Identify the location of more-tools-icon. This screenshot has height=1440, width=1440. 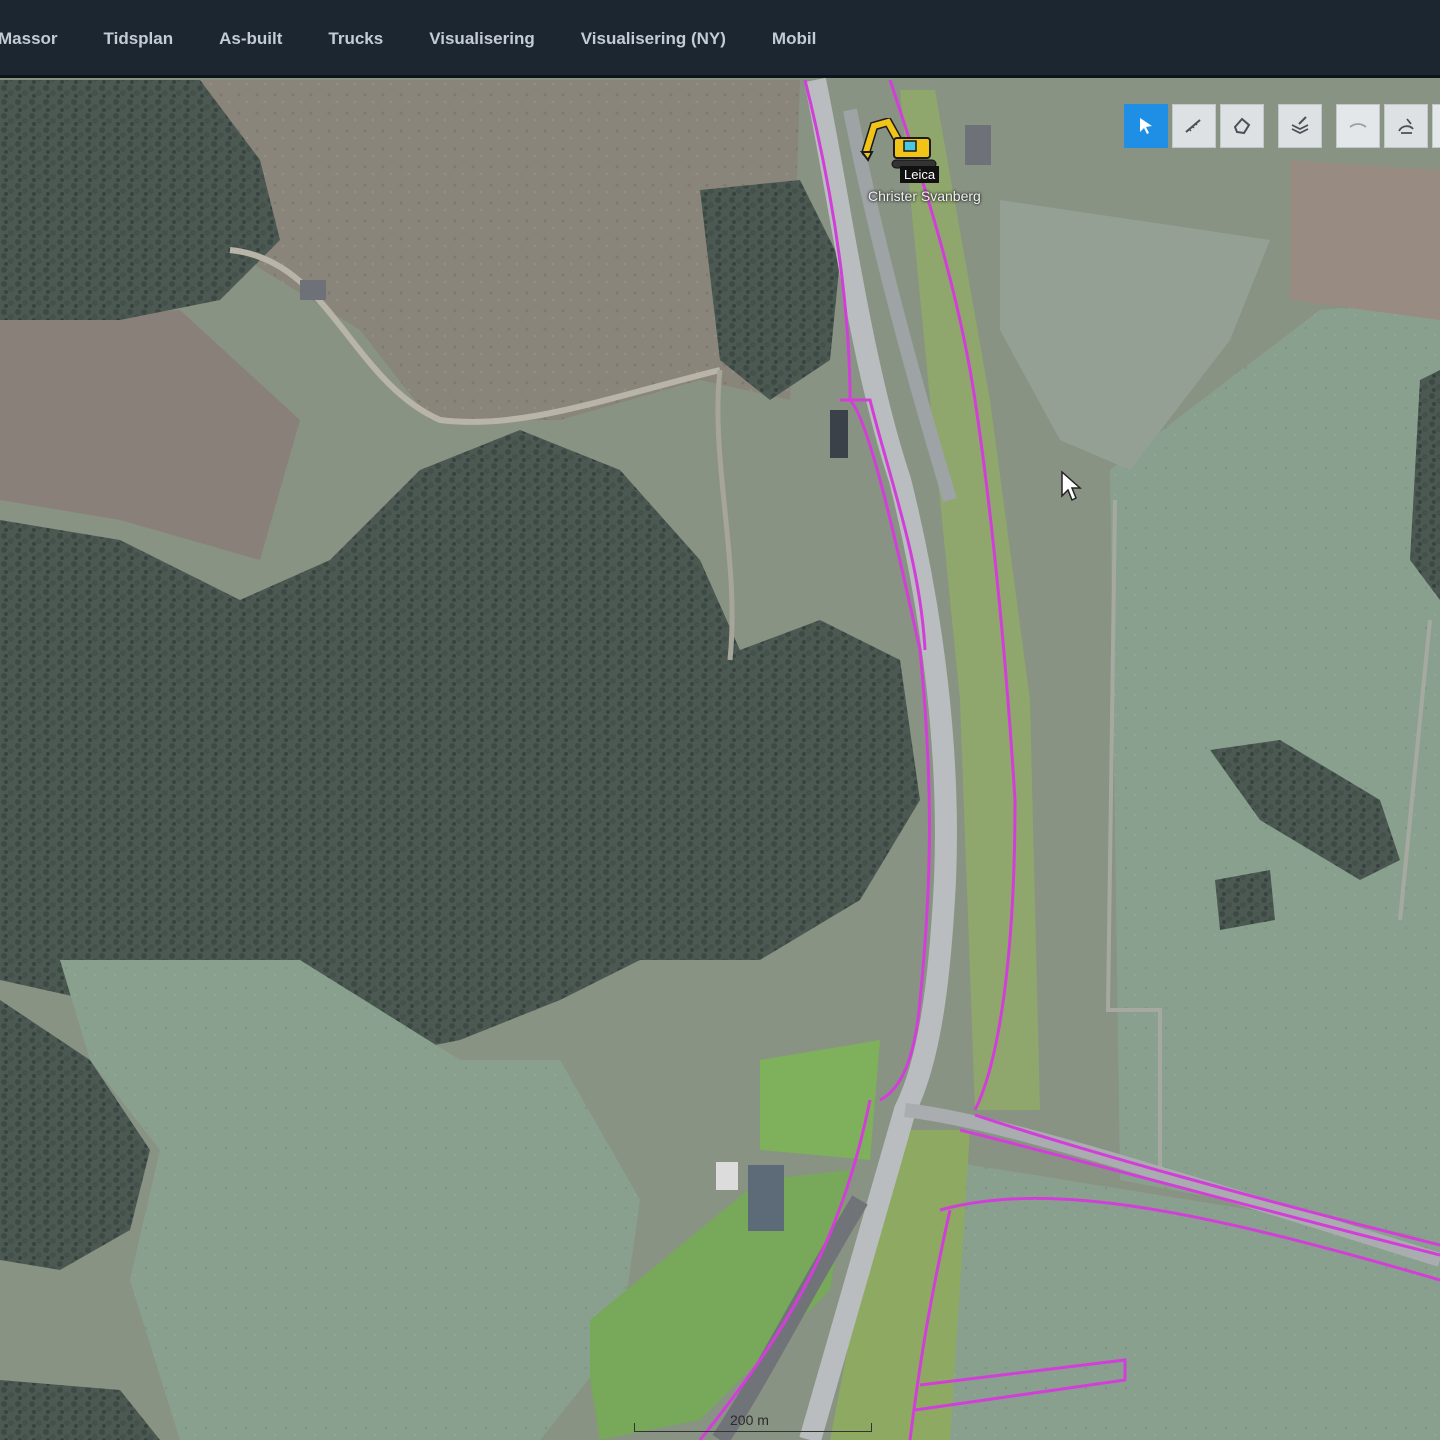
(1436, 126).